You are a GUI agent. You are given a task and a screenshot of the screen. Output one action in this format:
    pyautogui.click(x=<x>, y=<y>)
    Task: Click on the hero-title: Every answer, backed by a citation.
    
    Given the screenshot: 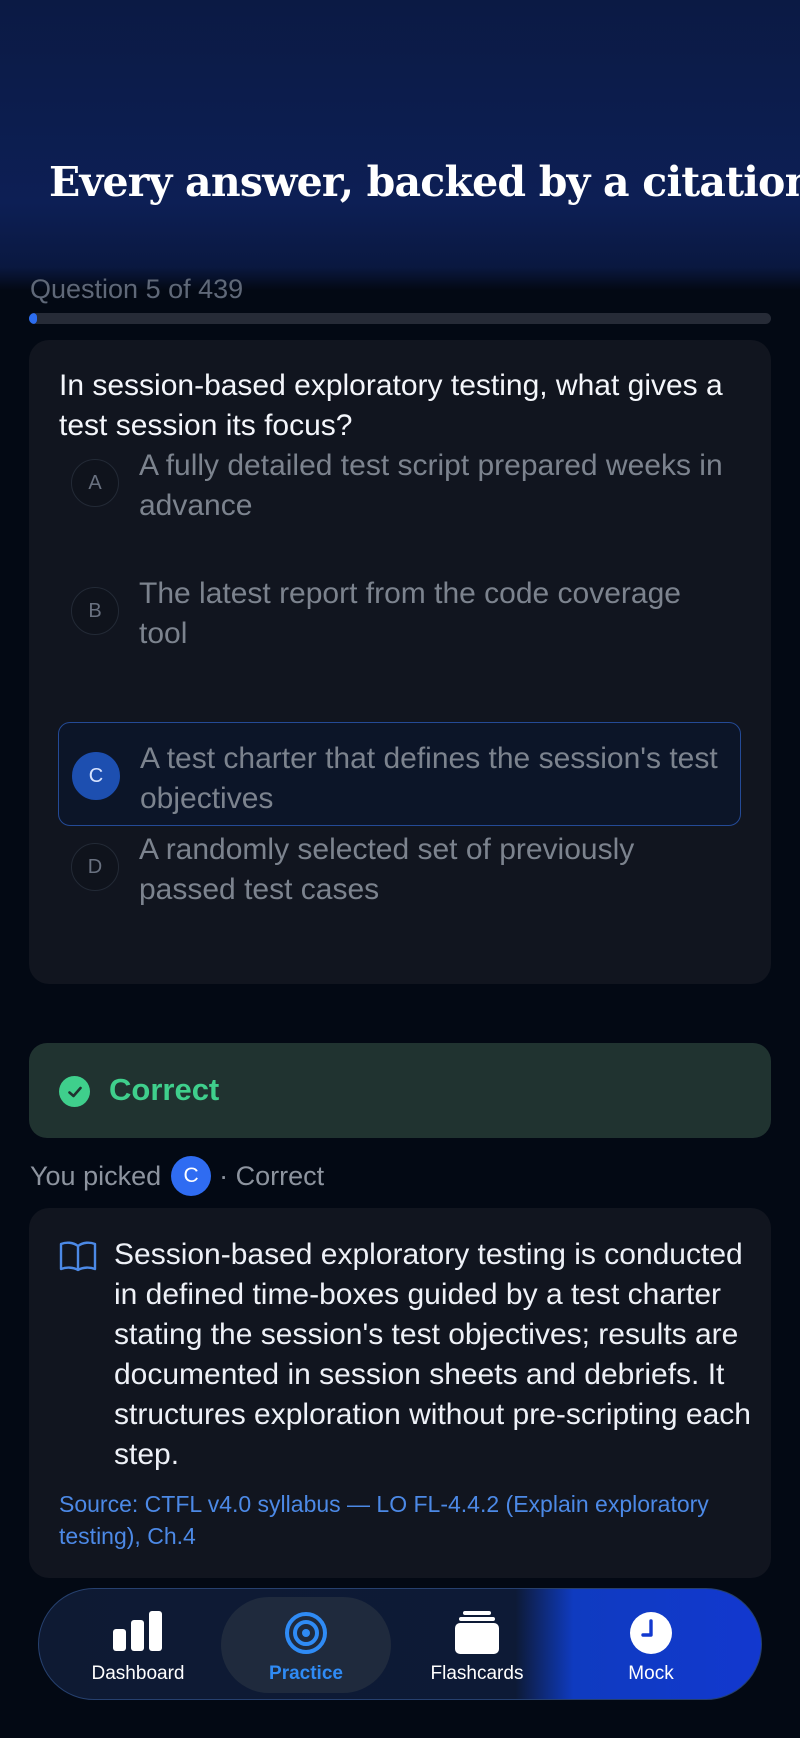 What is the action you would take?
    pyautogui.click(x=424, y=182)
    